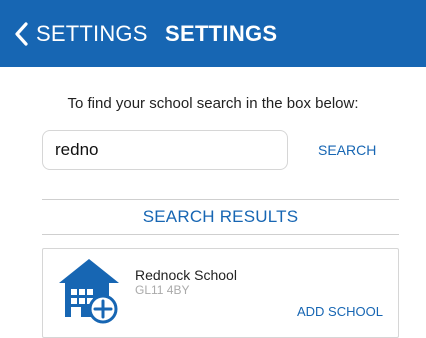 This screenshot has width=426, height=338. I want to click on search-results-heading: SEARCH RESULTS, so click(220, 216).